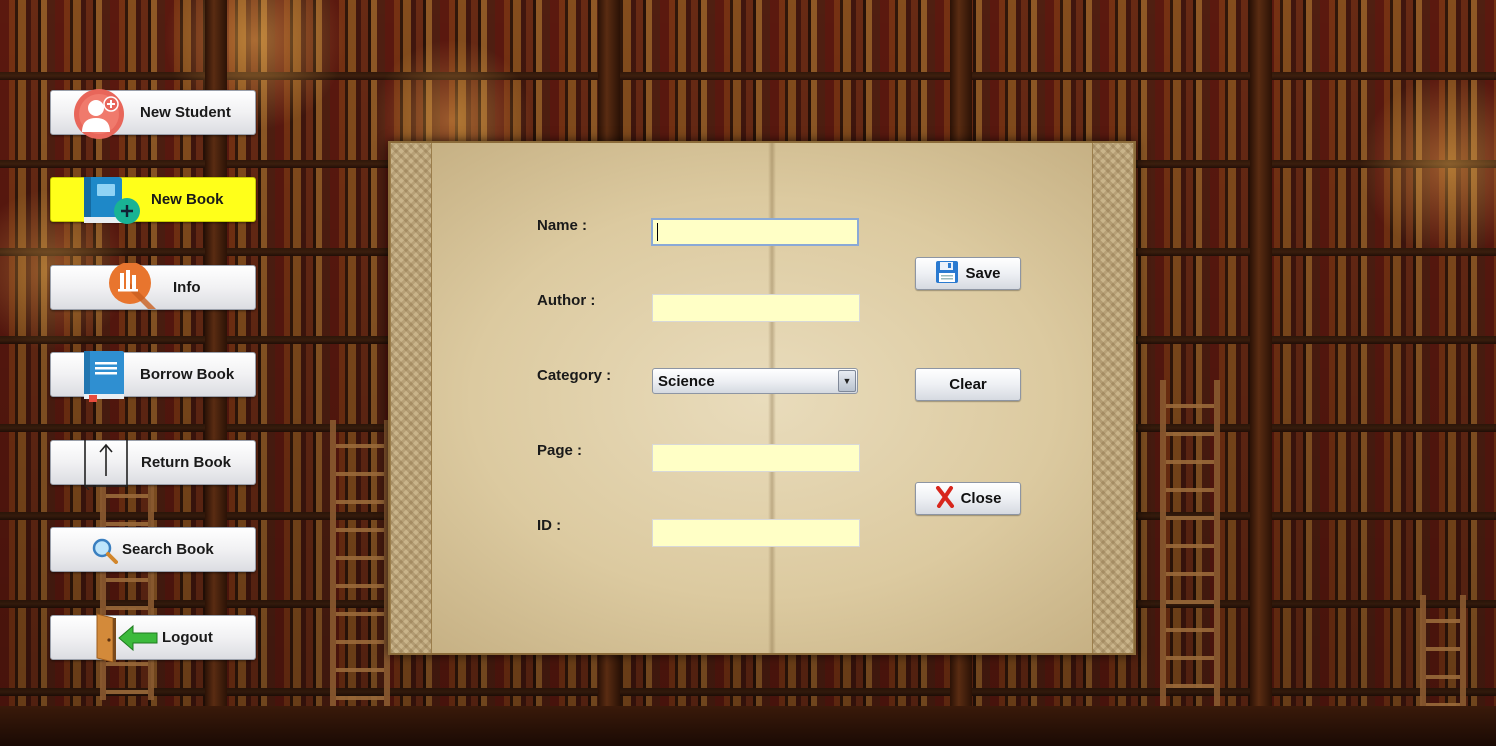 The height and width of the screenshot is (746, 1496). I want to click on category-selected-value: Science, so click(686, 381).